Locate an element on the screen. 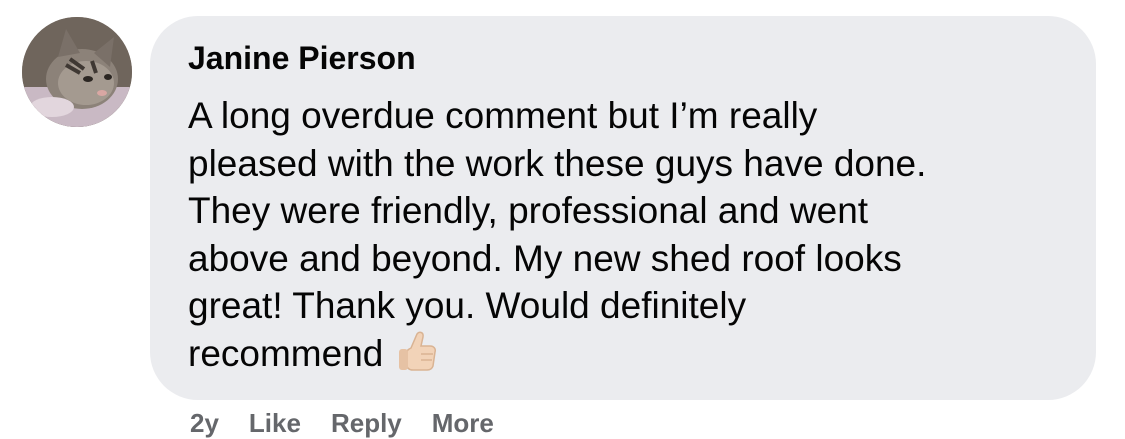  comment-text-line: recommend is located at coordinates (286, 353).